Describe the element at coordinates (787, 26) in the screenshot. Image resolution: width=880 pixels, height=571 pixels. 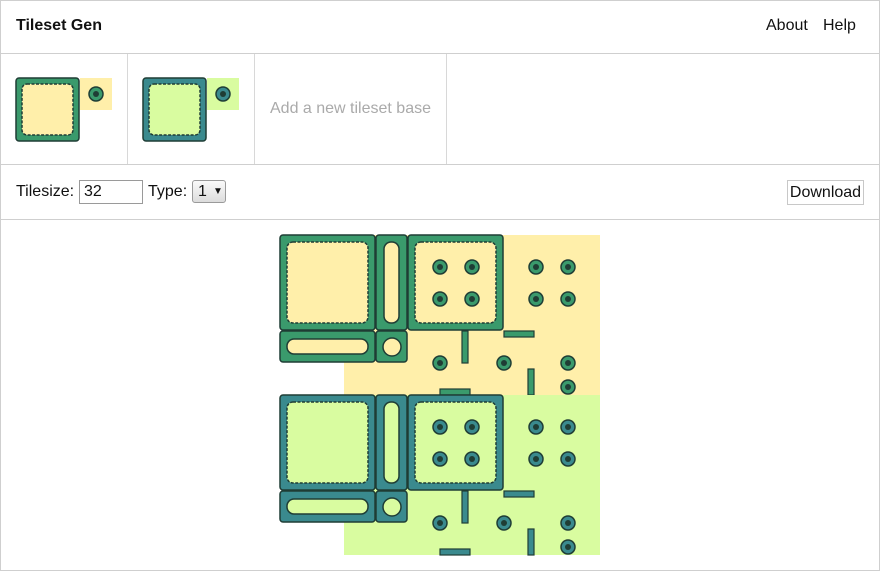
I see `nav-link-about: About` at that location.